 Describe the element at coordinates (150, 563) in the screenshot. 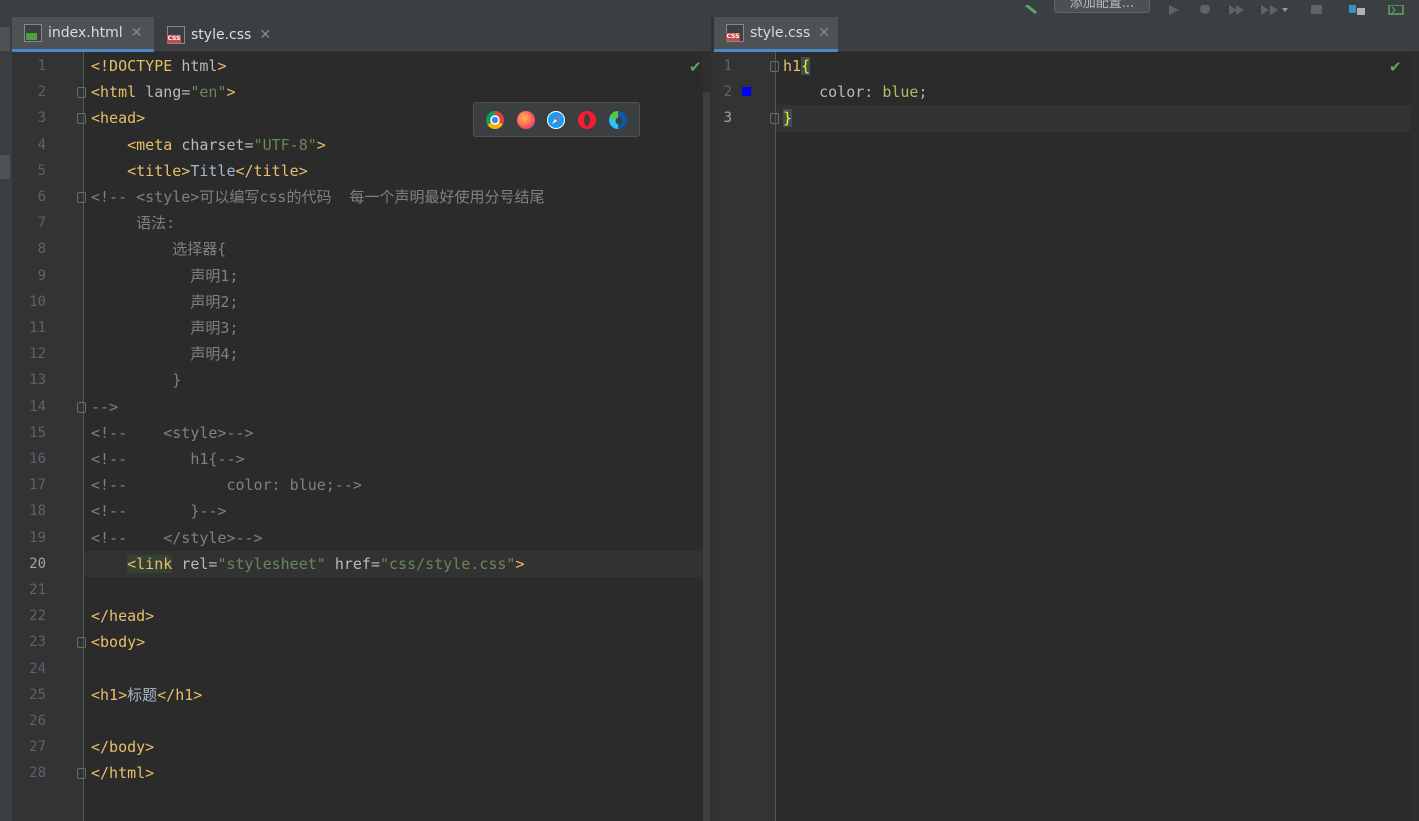

I see `code-token: <link` at that location.